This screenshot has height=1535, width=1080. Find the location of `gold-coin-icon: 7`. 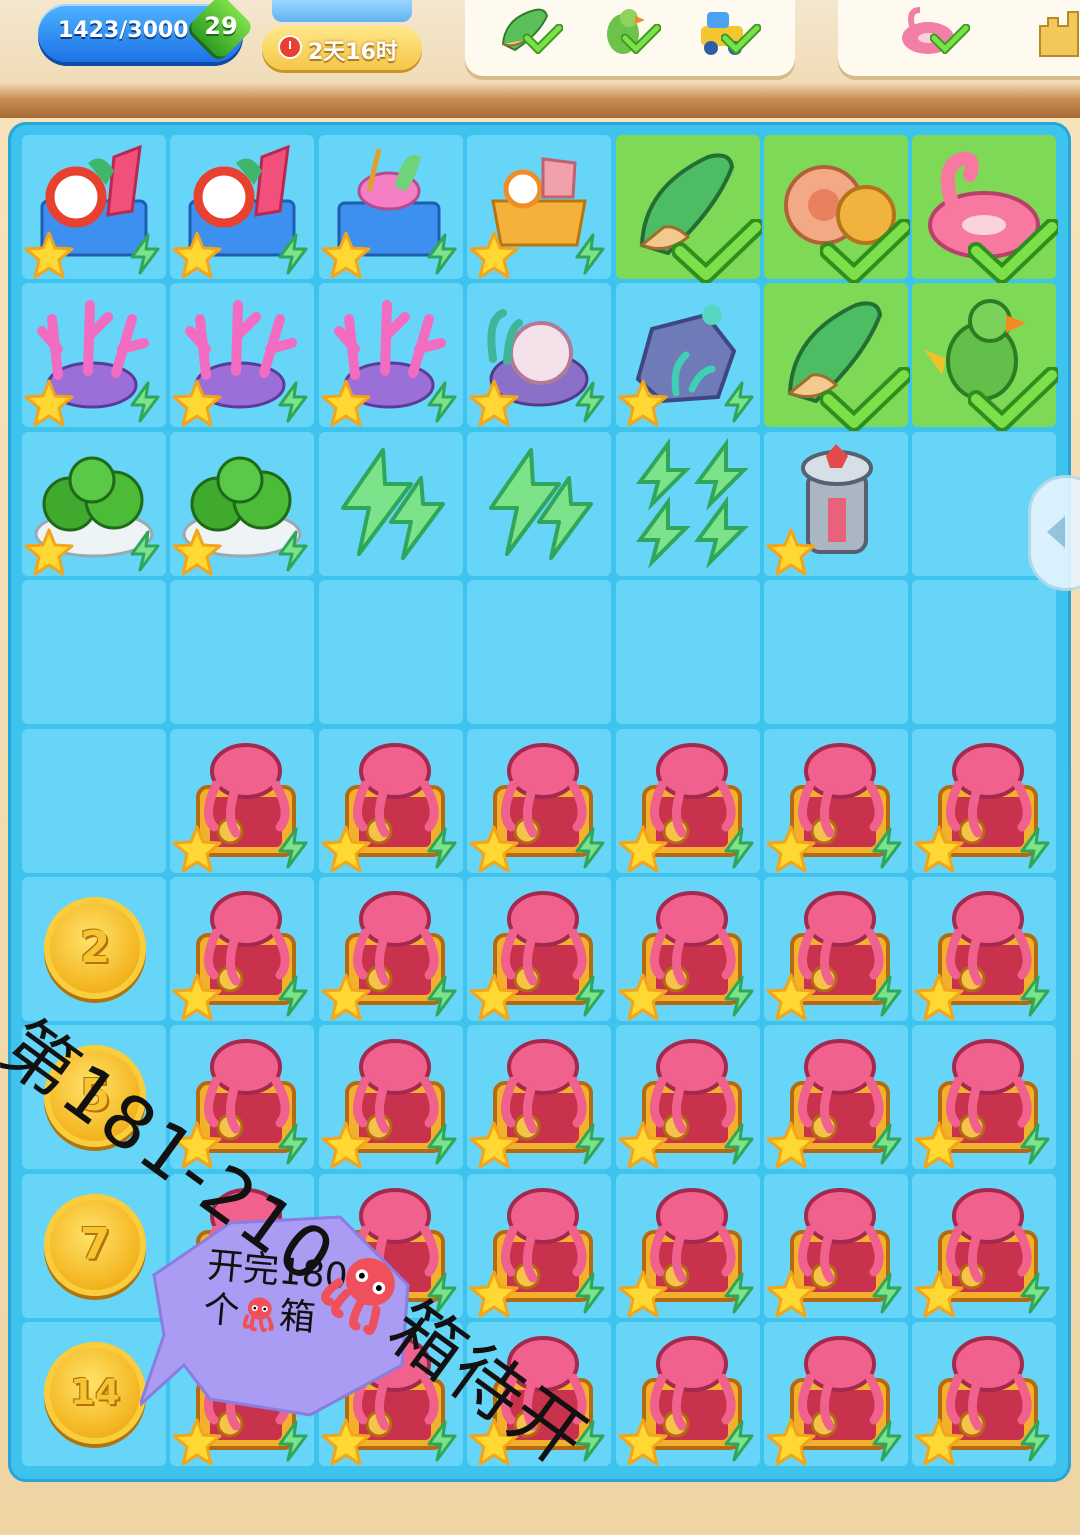

gold-coin-icon: 7 is located at coordinates (95, 1244).